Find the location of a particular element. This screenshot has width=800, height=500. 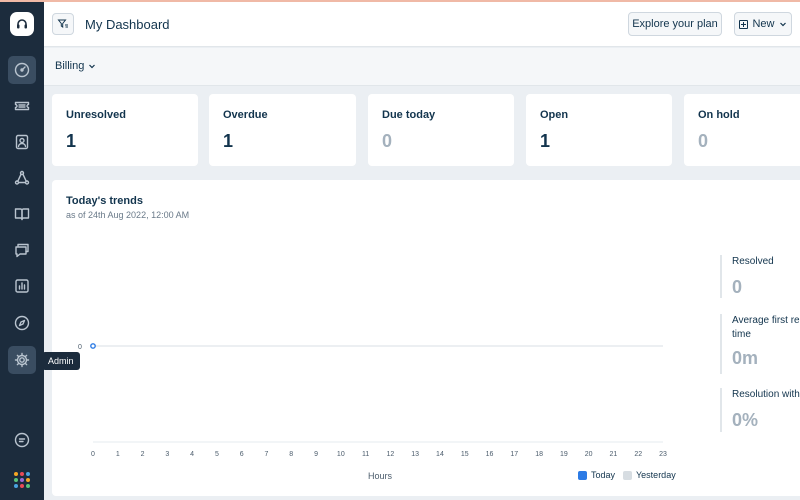

sidebar-item-analytics is located at coordinates (22, 323).